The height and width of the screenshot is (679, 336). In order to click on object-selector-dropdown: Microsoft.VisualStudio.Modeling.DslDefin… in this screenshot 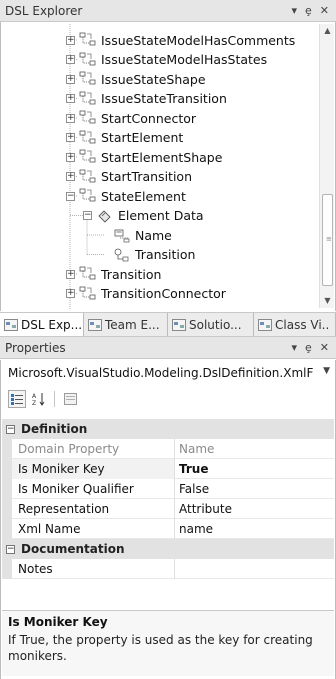, I will do `click(168, 373)`.